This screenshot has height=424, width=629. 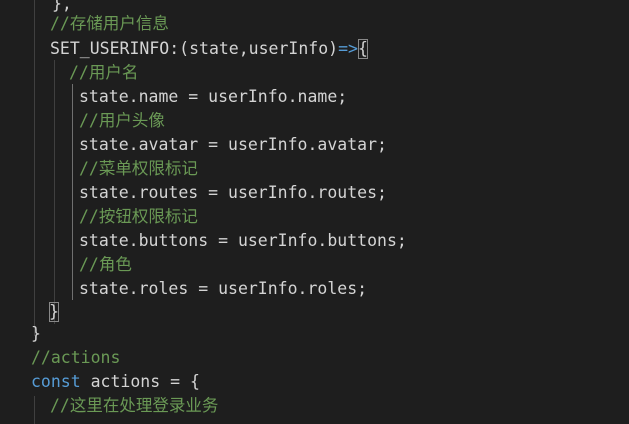 I want to click on code-token: actions = {, so click(x=140, y=381).